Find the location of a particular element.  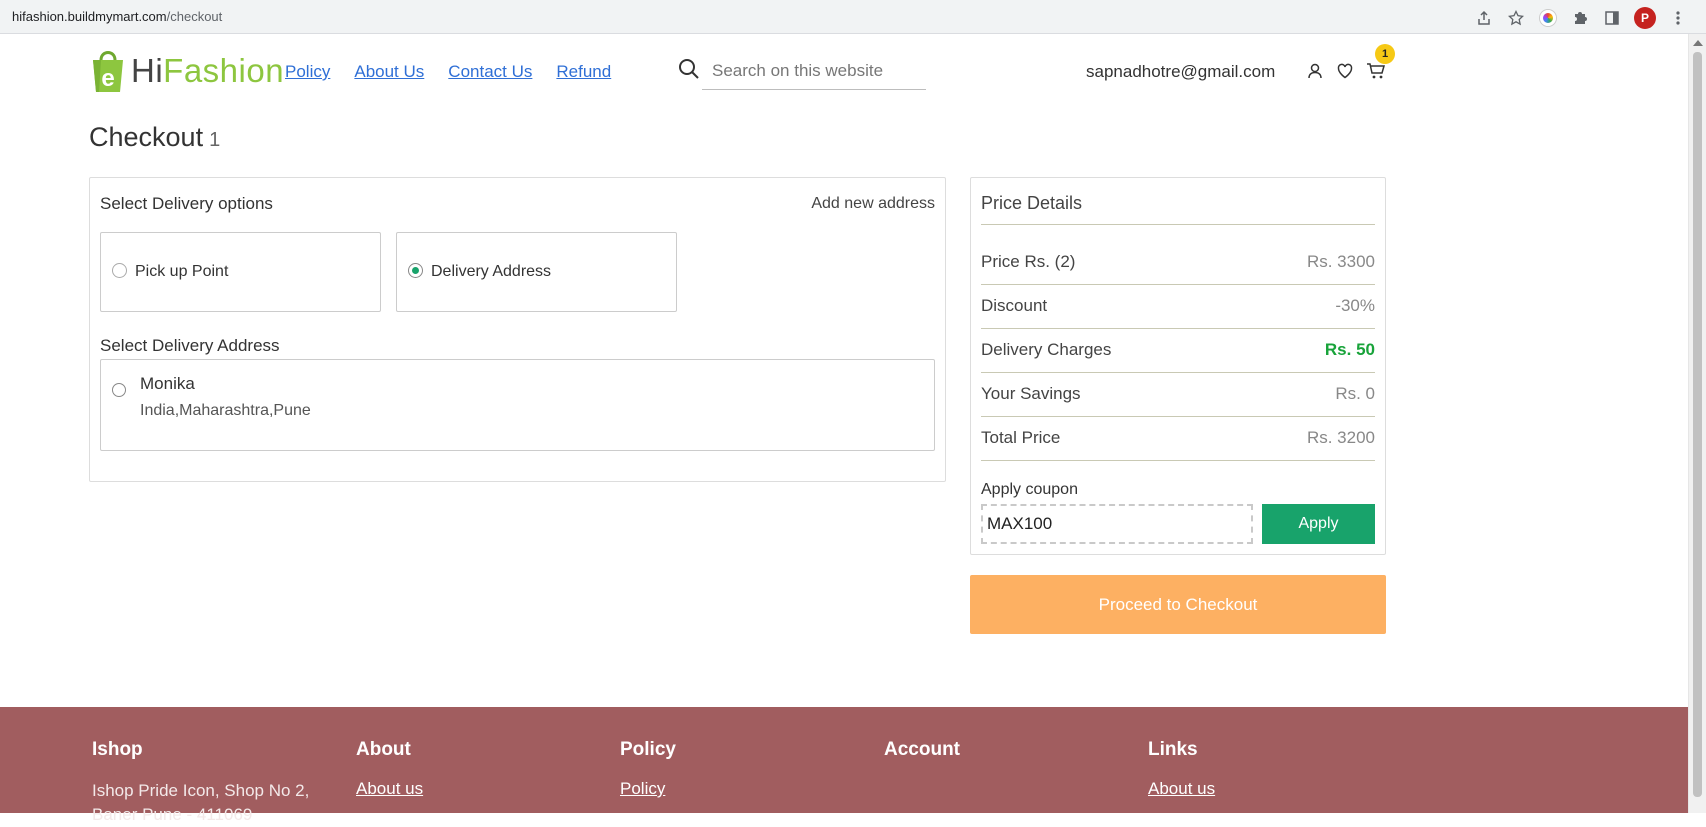

logo-text: HiFashion is located at coordinates (207, 71).